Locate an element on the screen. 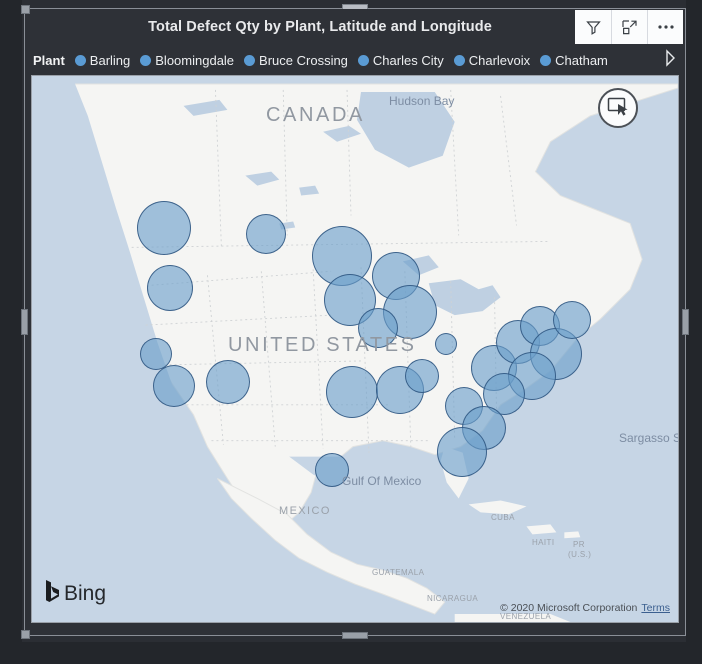 The width and height of the screenshot is (702, 664). canvas-backdrop-bottom is located at coordinates (351, 653).